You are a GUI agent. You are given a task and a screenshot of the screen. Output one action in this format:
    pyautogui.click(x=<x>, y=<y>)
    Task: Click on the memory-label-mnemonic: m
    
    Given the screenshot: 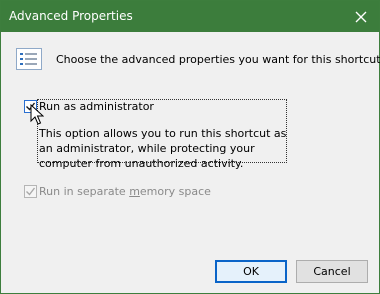 What is the action you would take?
    pyautogui.click(x=134, y=191)
    